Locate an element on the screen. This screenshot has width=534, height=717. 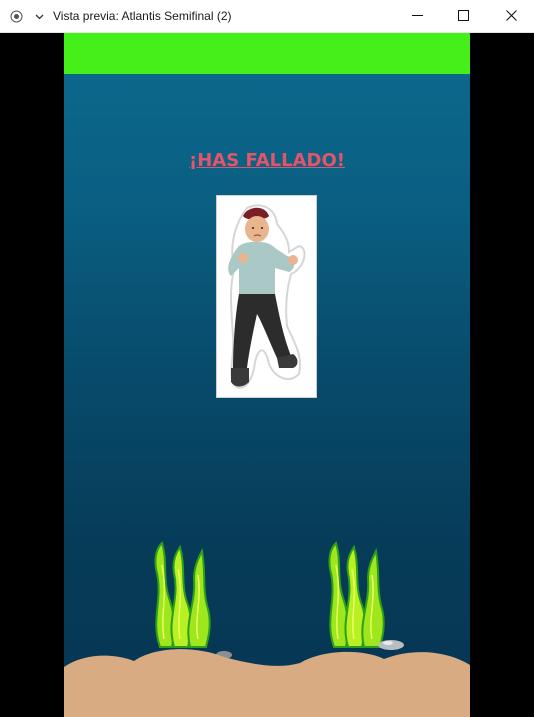
top-green-bar is located at coordinates (267, 53).